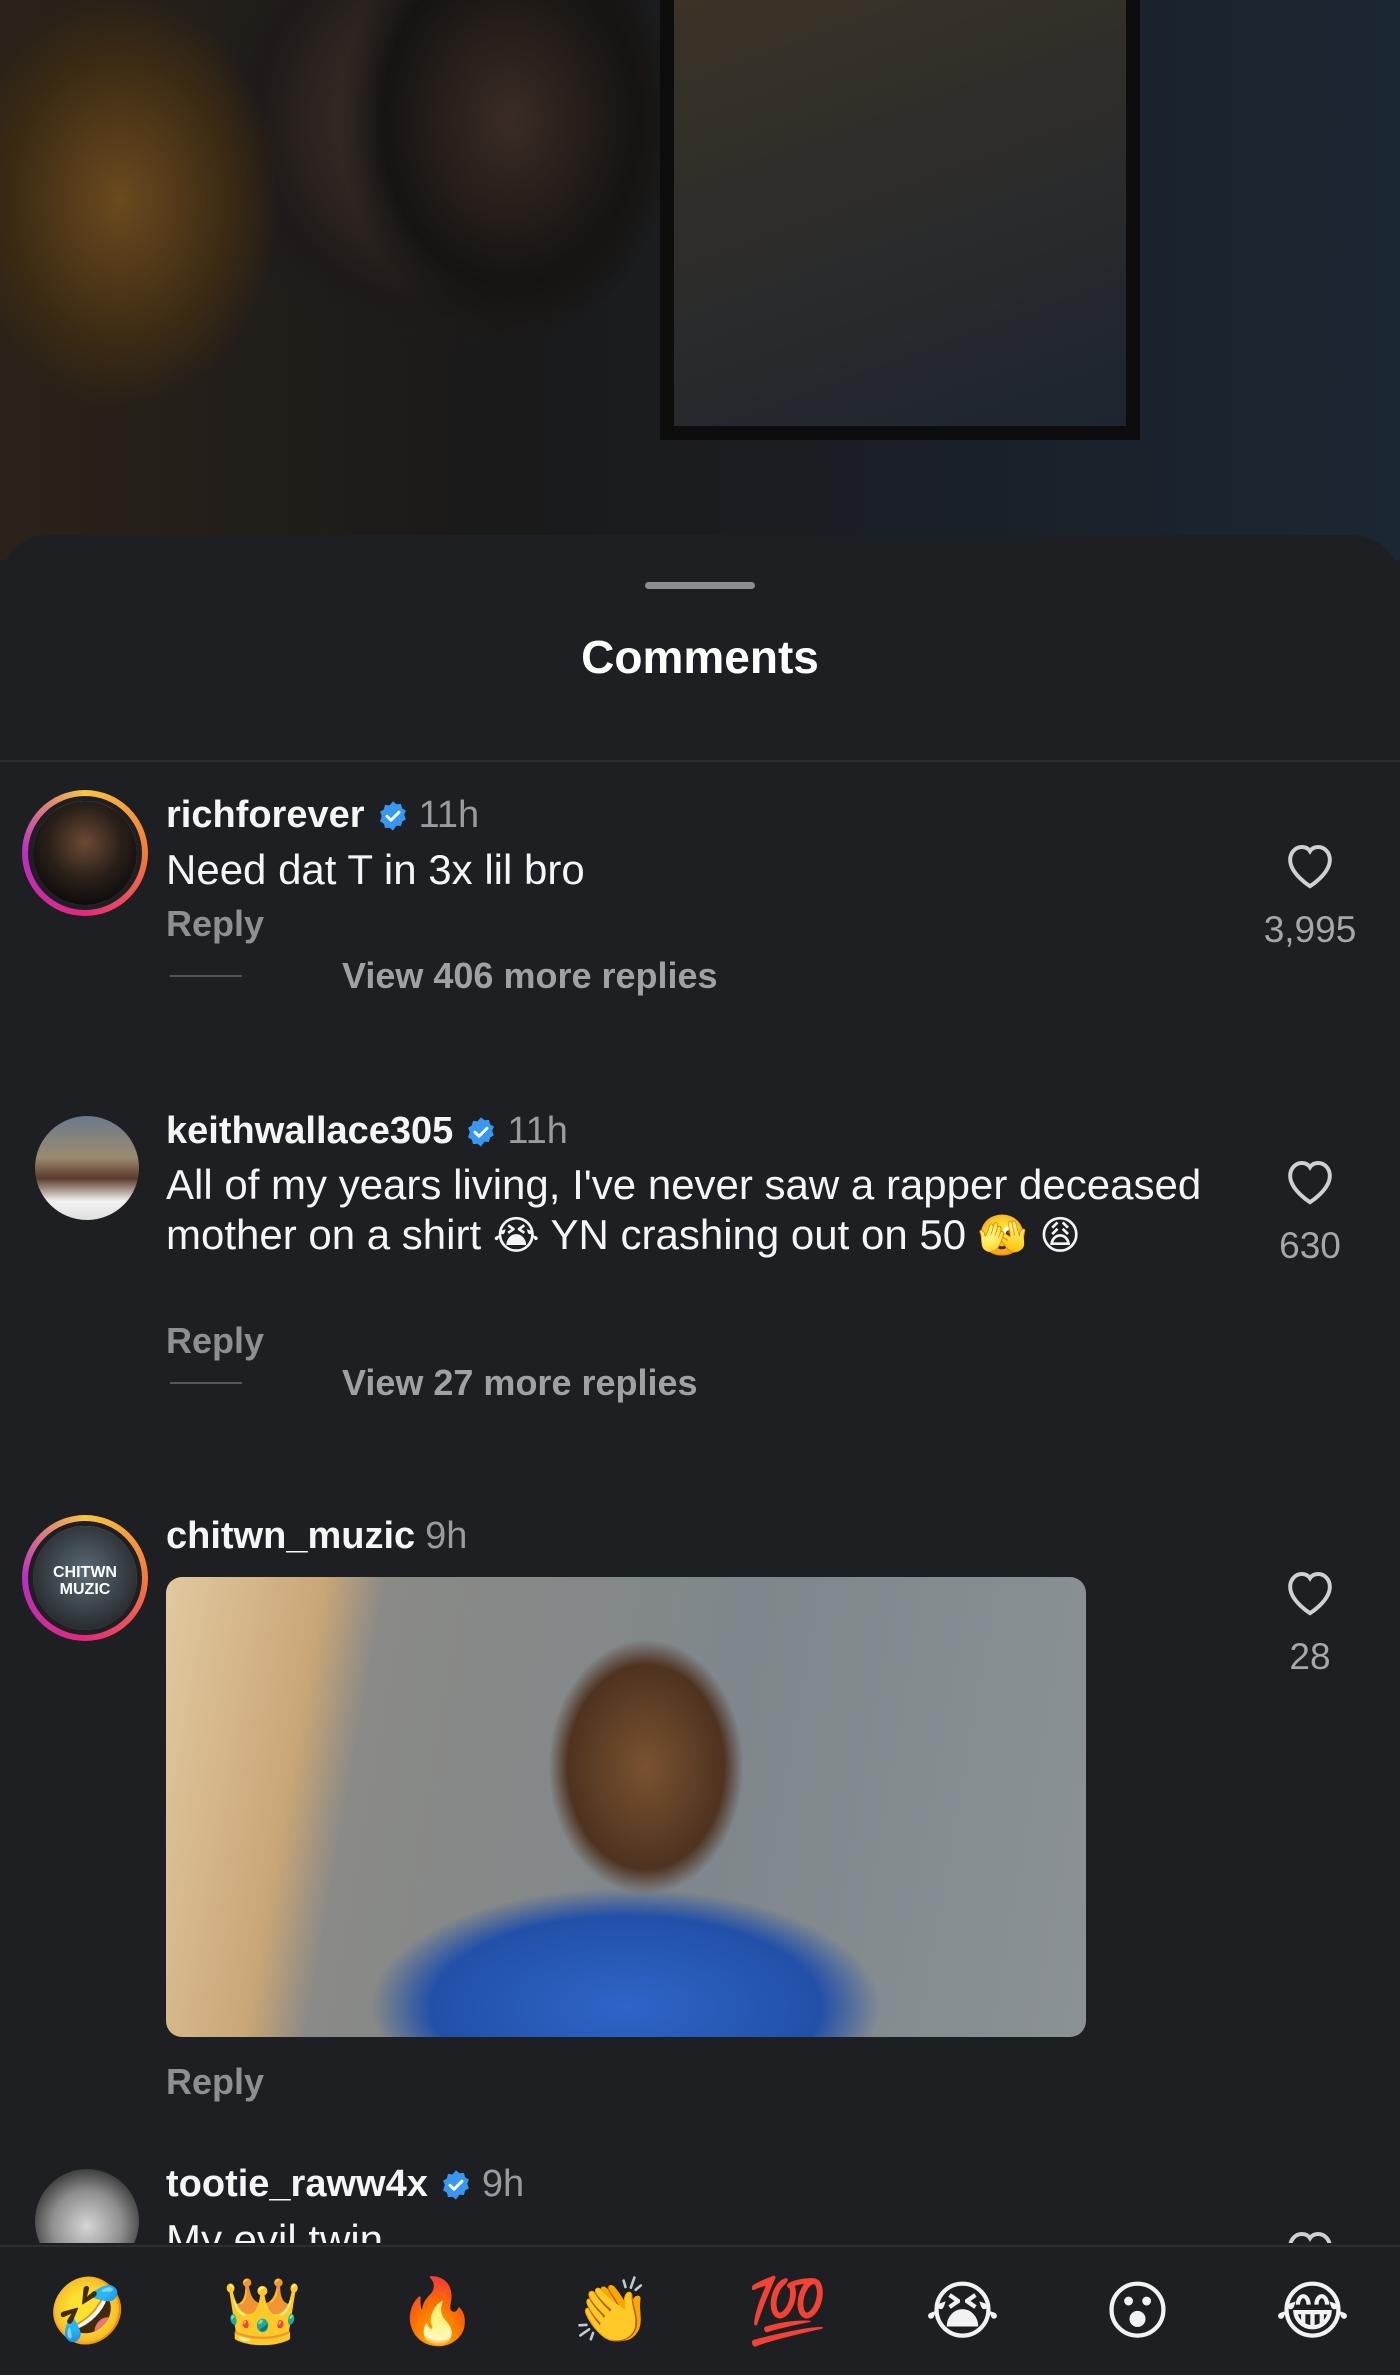 Image resolution: width=1400 pixels, height=2375 pixels. What do you see at coordinates (263, 2311) in the screenshot?
I see `crown-emoji-button: 👑` at bounding box center [263, 2311].